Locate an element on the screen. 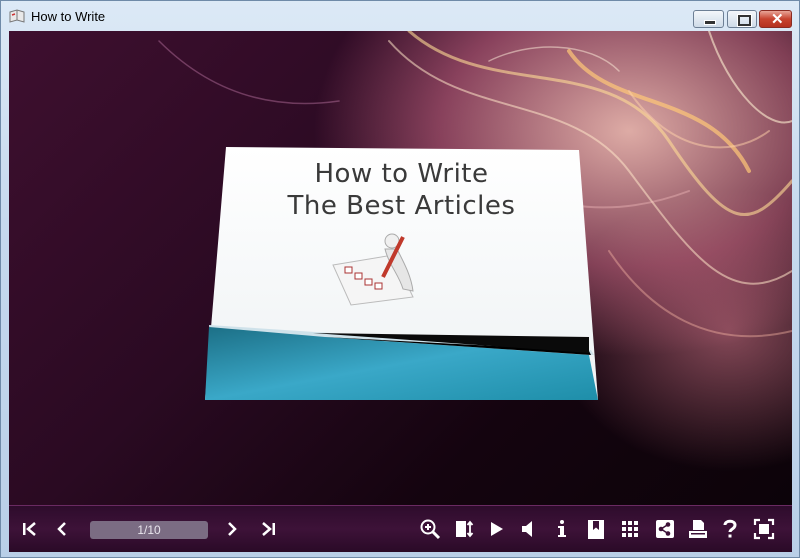 This screenshot has width=800, height=558. help-icon is located at coordinates (730, 528).